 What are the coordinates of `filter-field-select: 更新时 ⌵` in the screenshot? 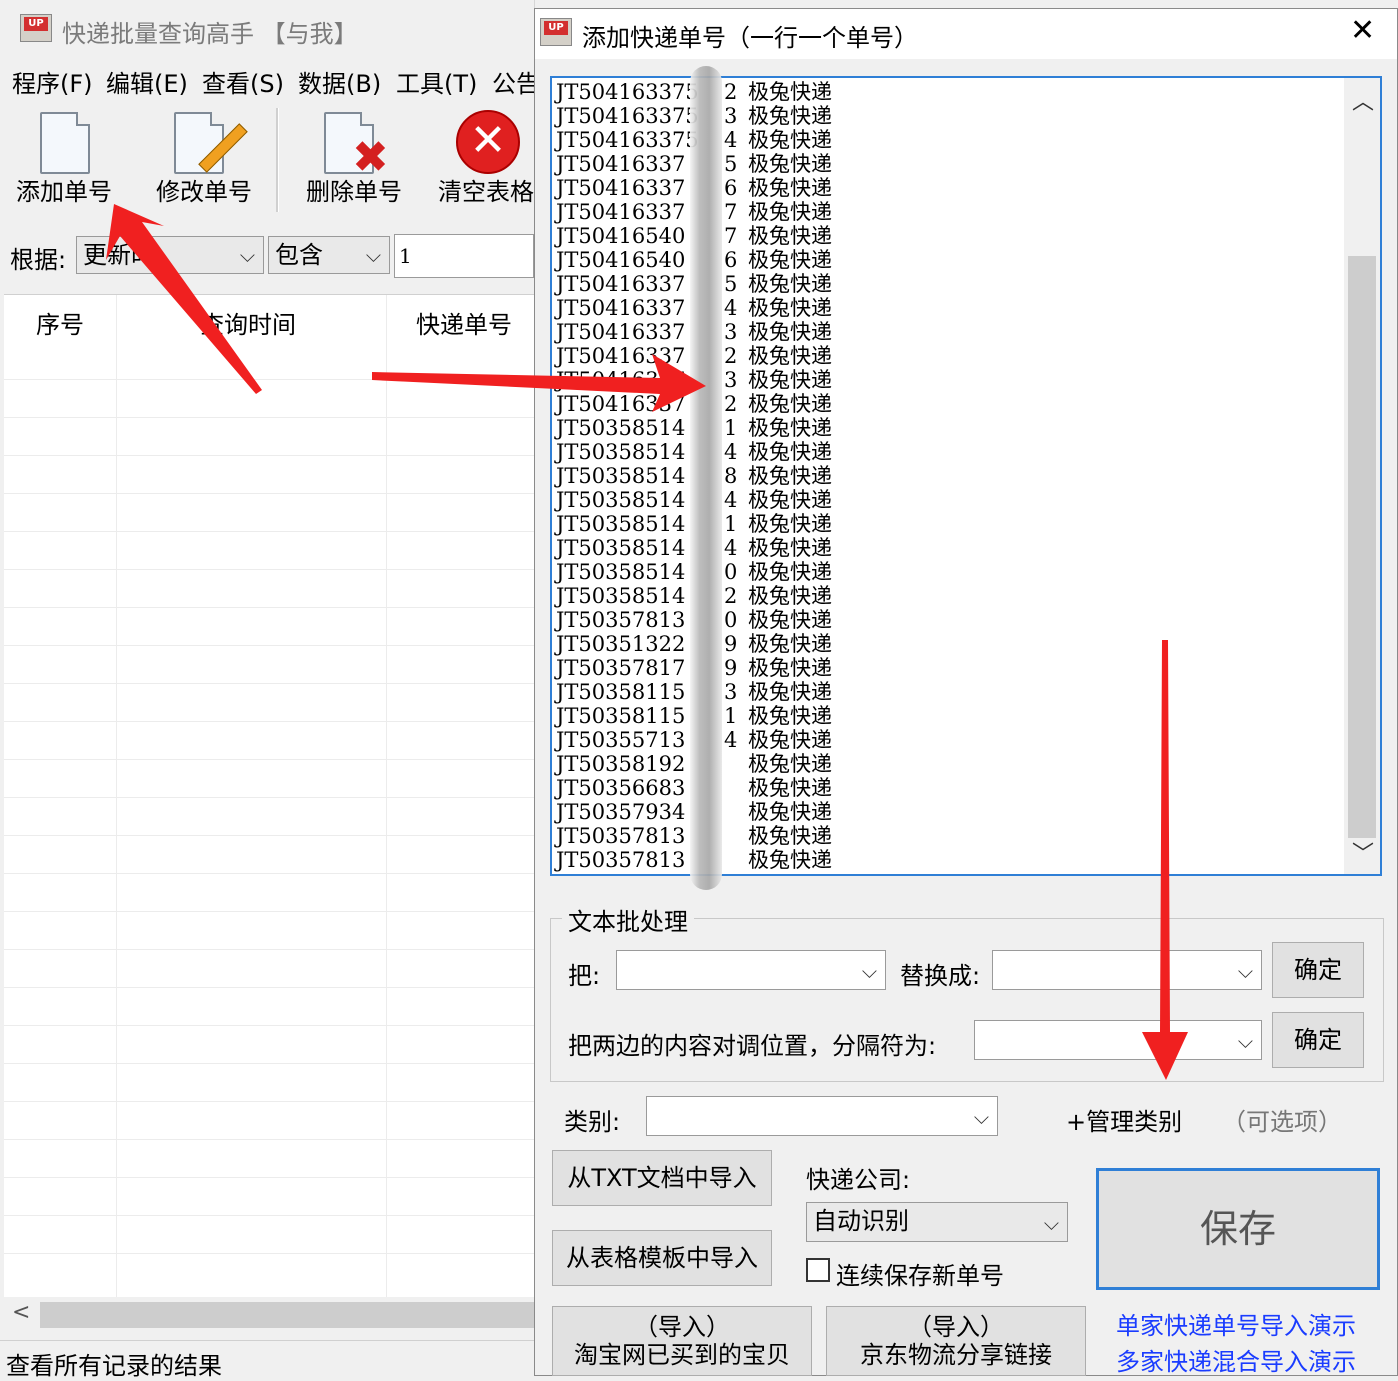 It's located at (170, 255).